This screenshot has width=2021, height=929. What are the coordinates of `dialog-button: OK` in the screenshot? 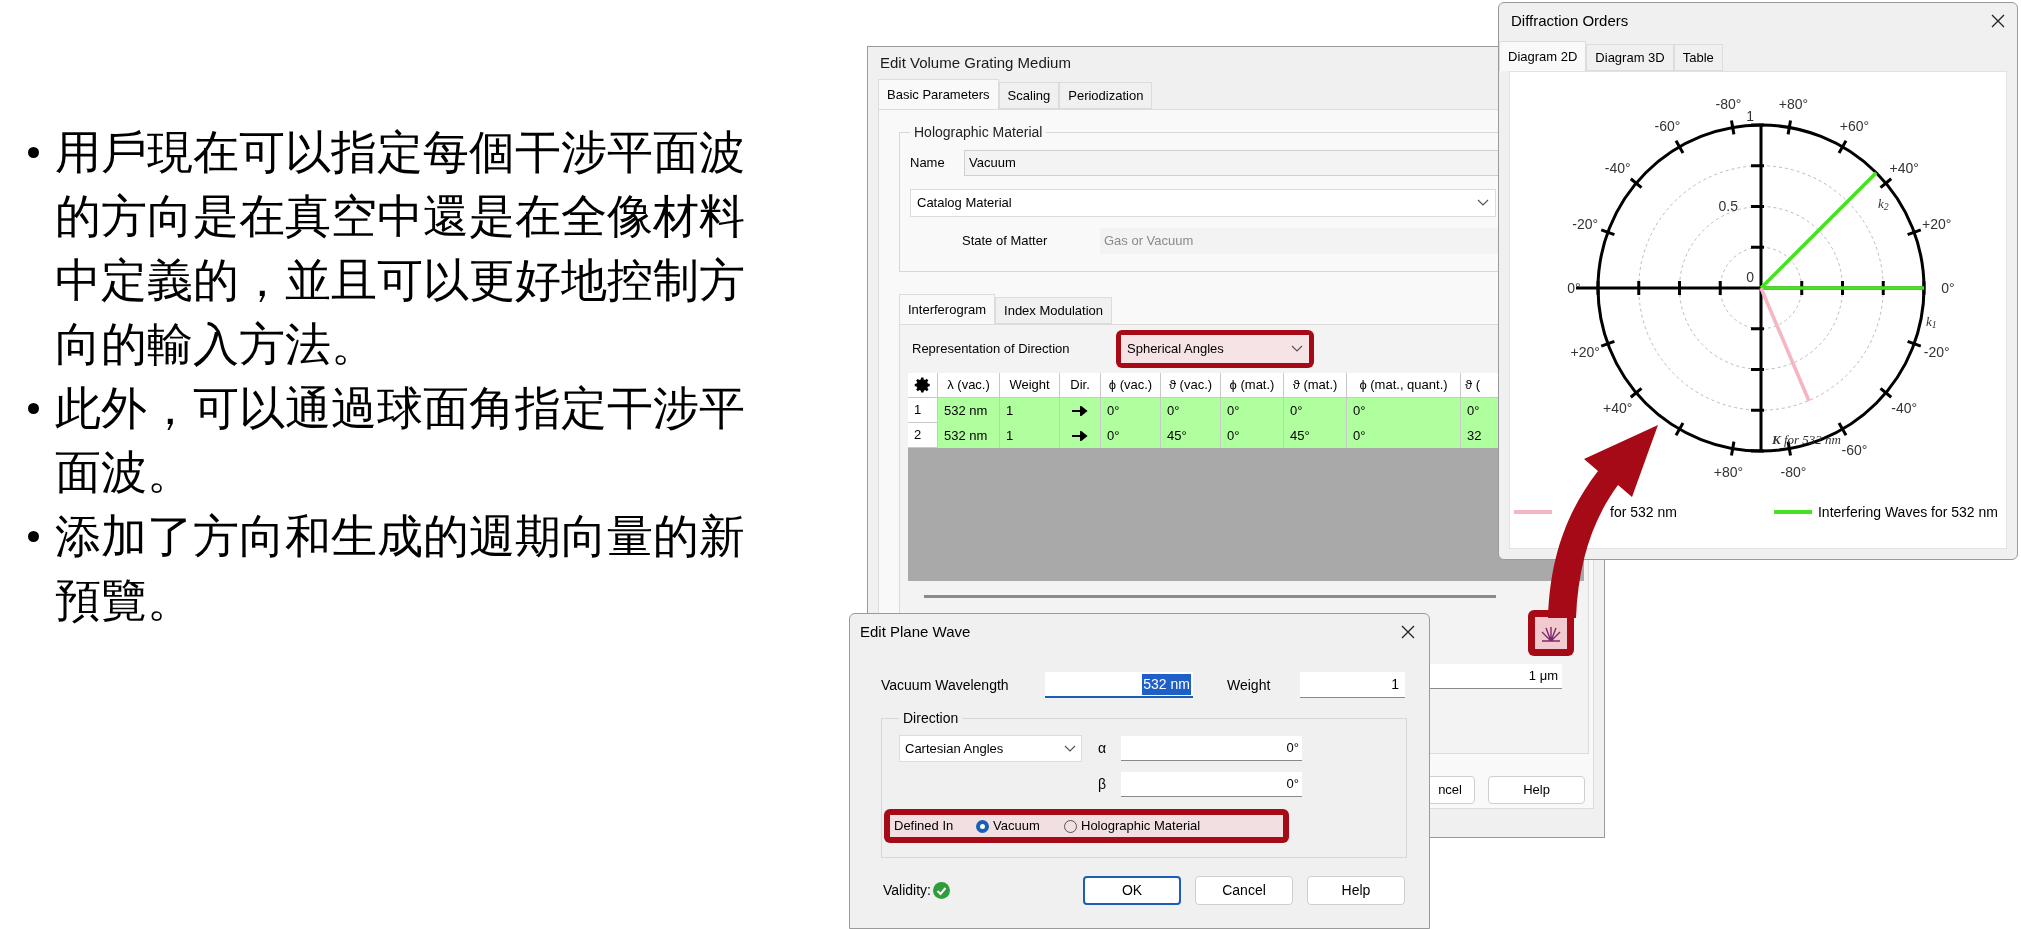 It's located at (1132, 890).